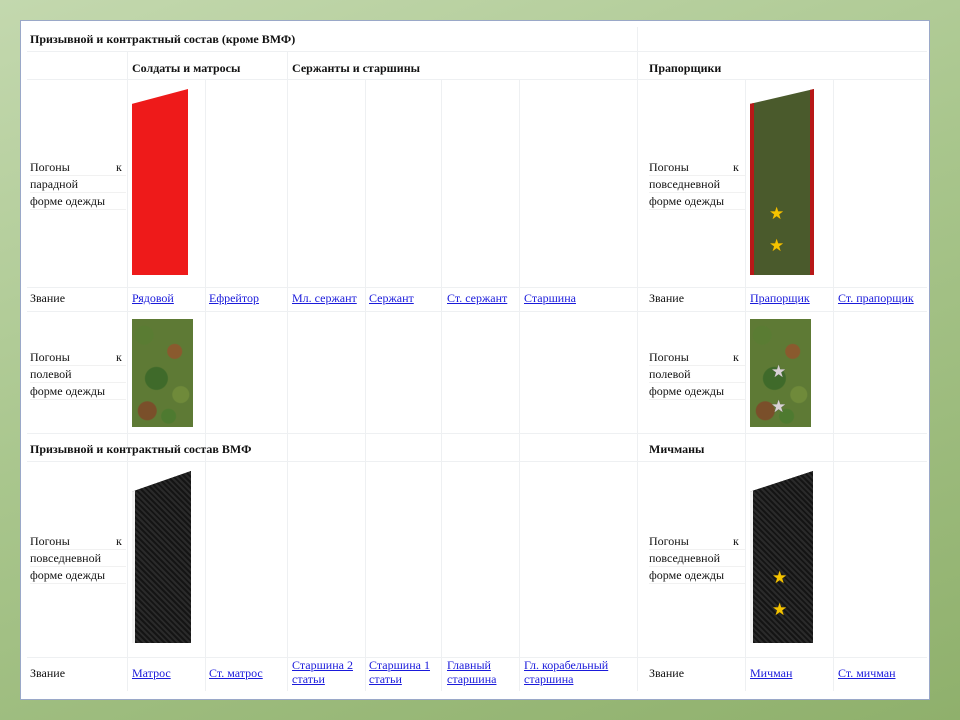 The height and width of the screenshot is (720, 960). I want to click on rank-link-sergeant: Сержант, so click(391, 298).